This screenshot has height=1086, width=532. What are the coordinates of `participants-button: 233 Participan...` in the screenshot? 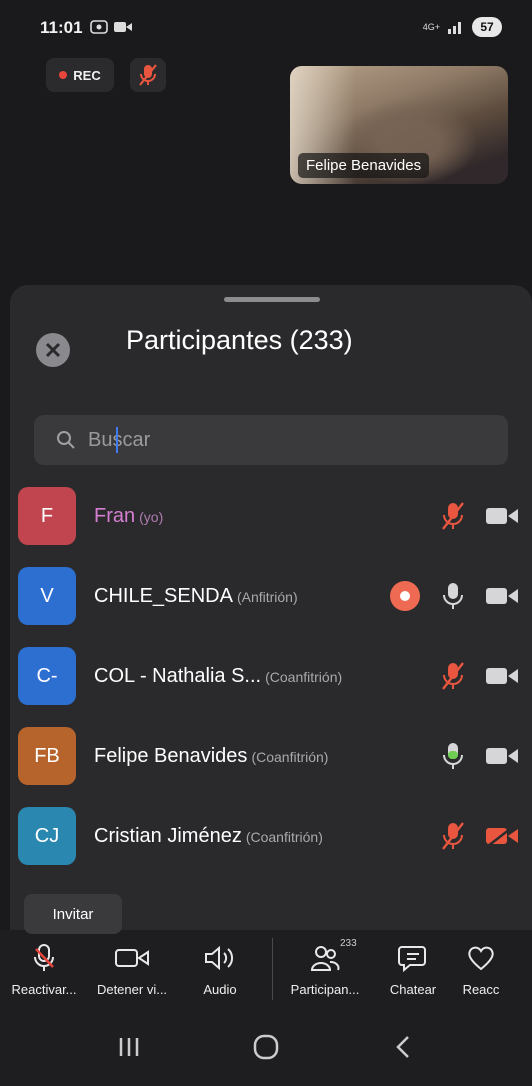 It's located at (325, 967).